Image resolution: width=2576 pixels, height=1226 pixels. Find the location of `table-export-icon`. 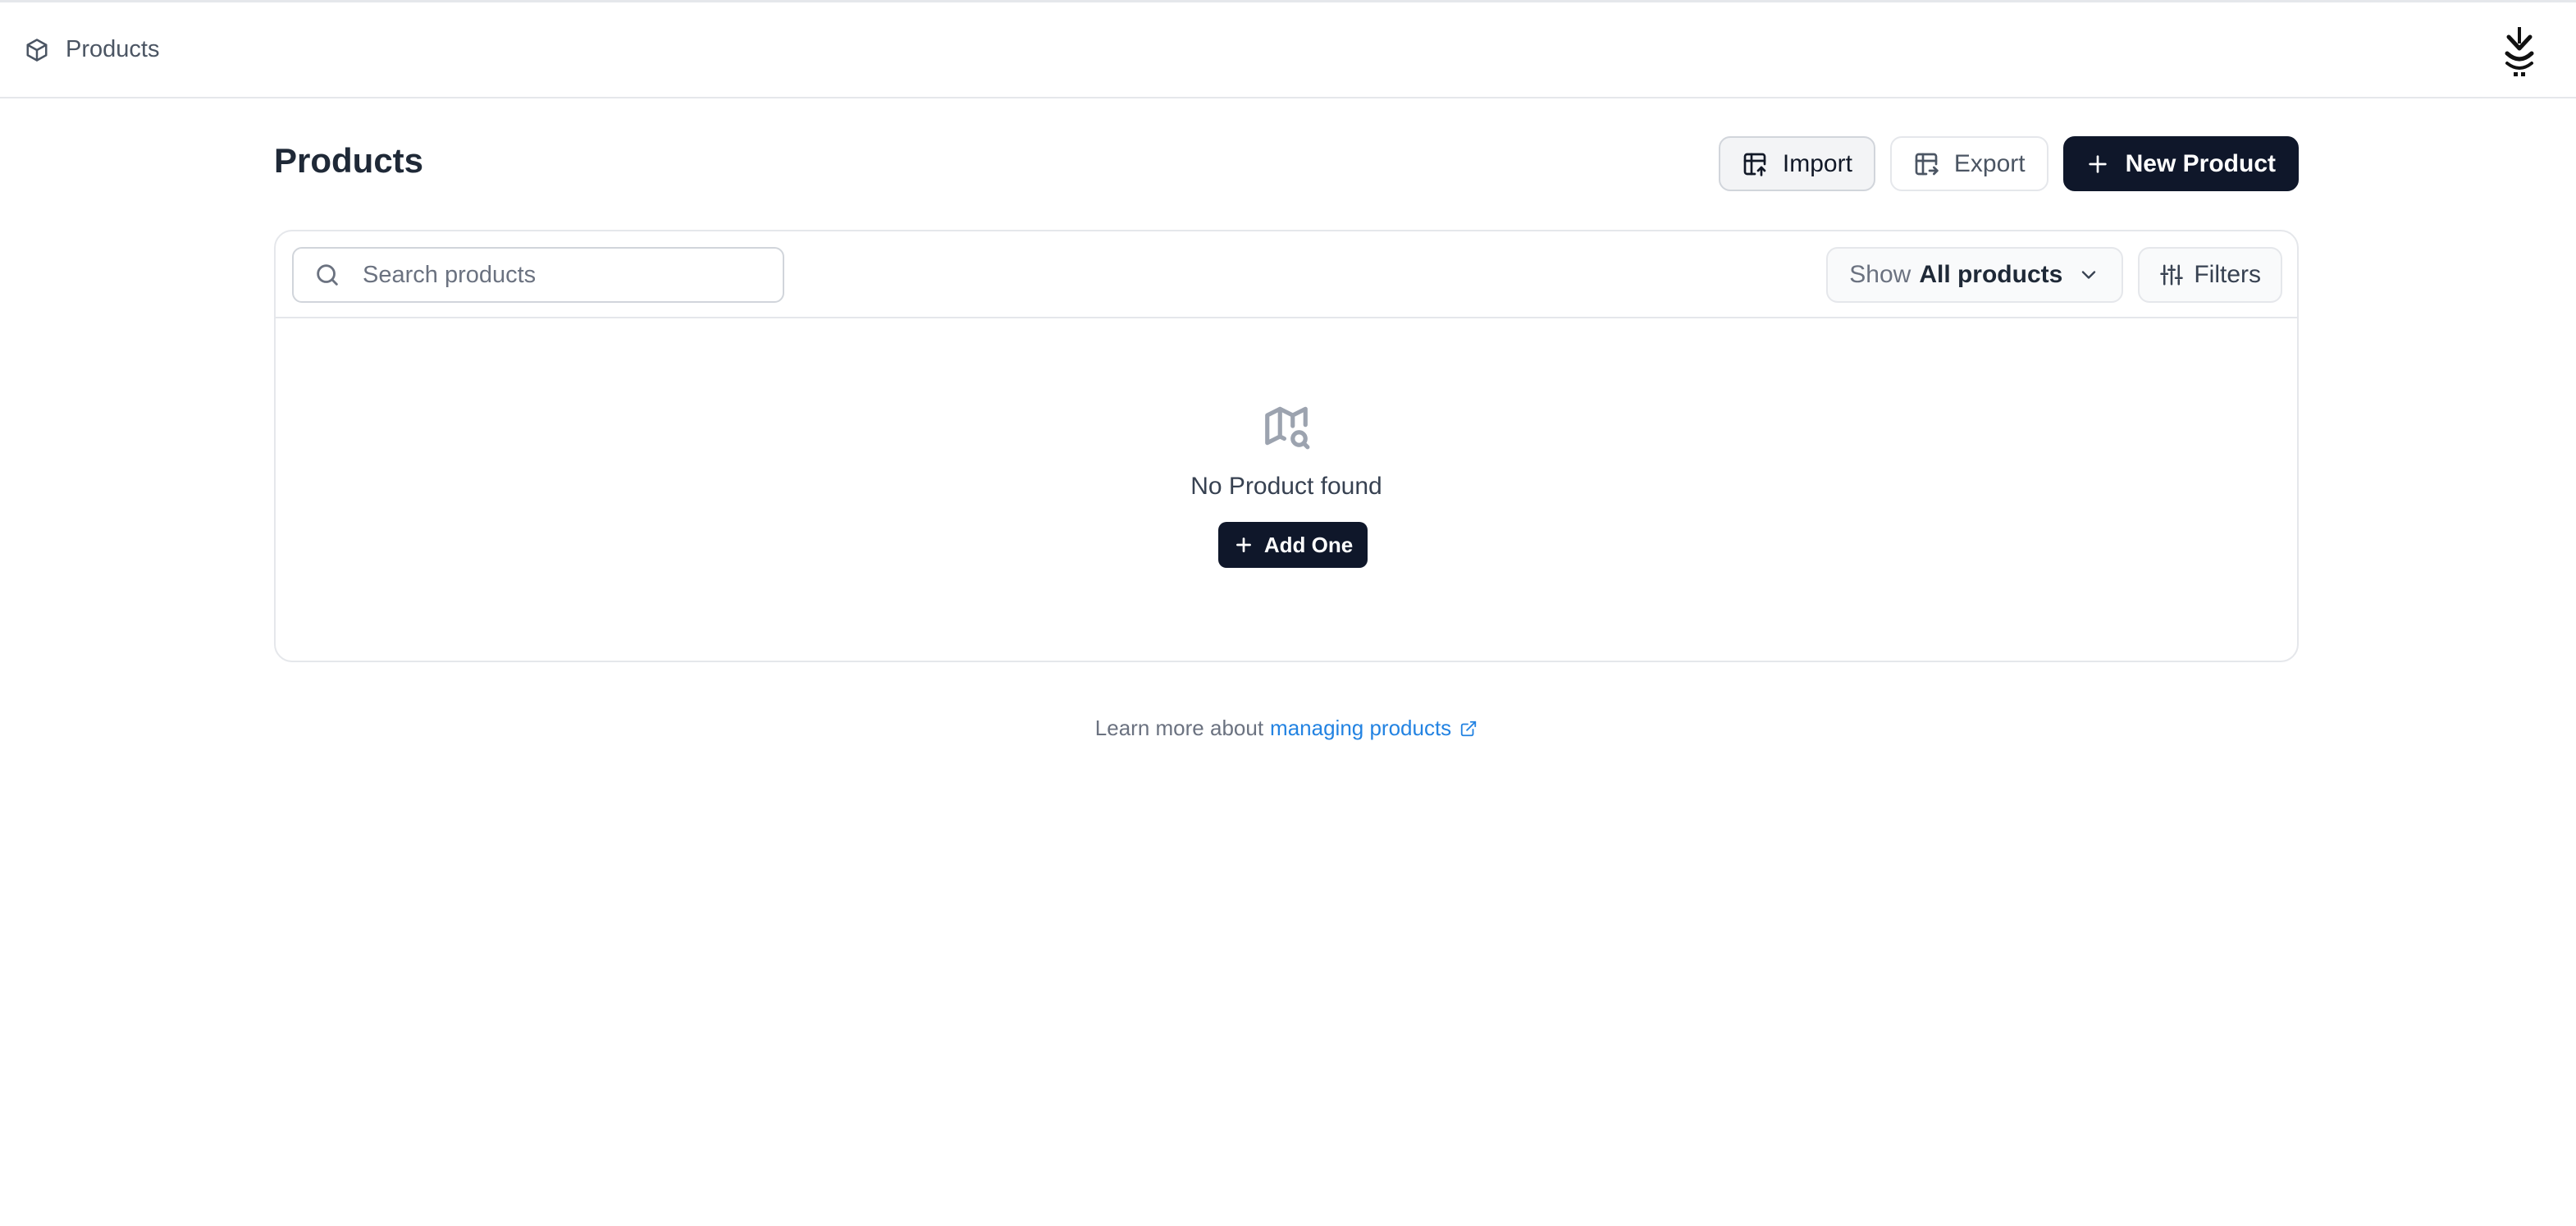

table-export-icon is located at coordinates (1927, 164).